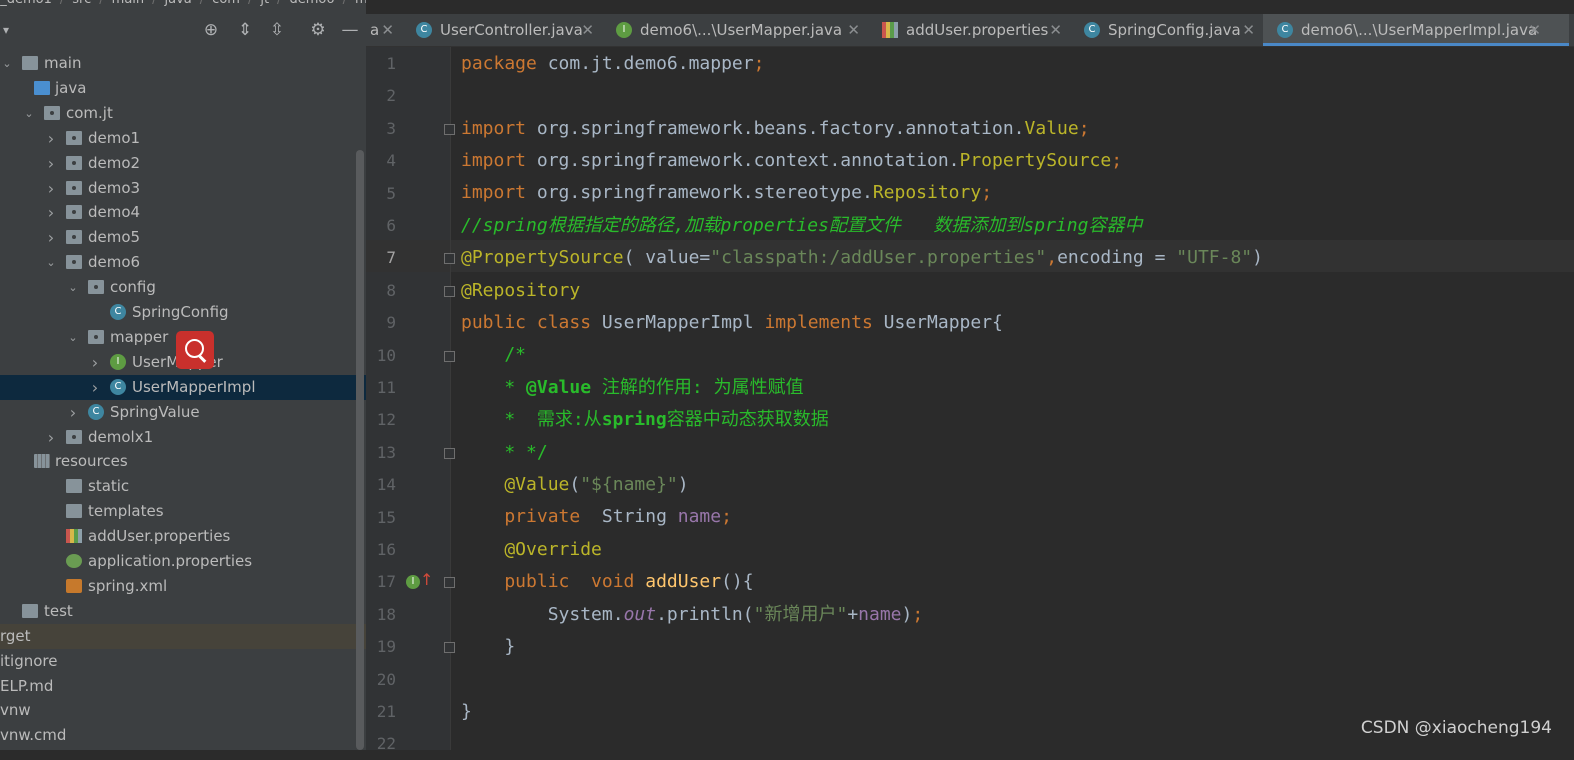  I want to click on tree-item: › demo2, so click(183, 163).